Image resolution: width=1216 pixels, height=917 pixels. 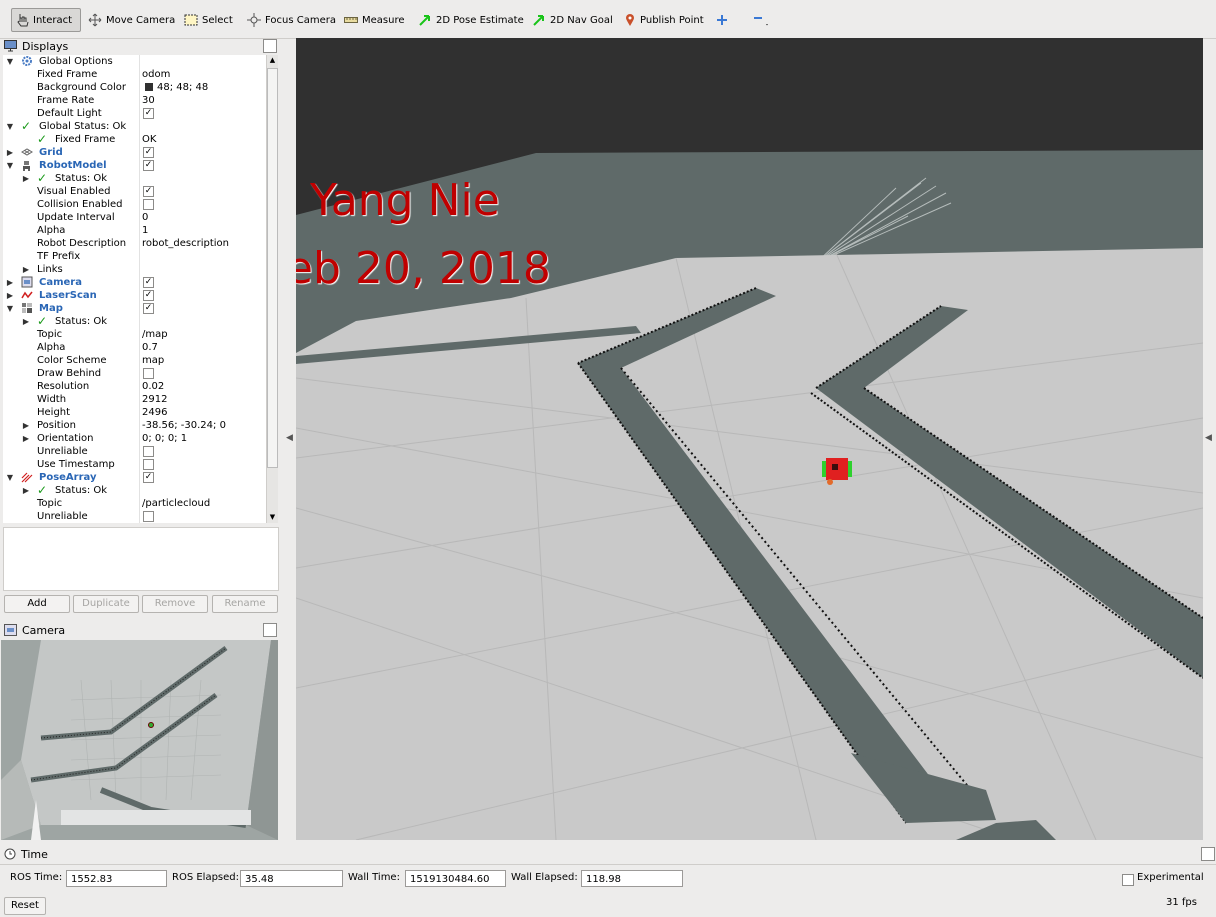 I want to click on collision-enabled-checkbox, so click(x=148, y=204).